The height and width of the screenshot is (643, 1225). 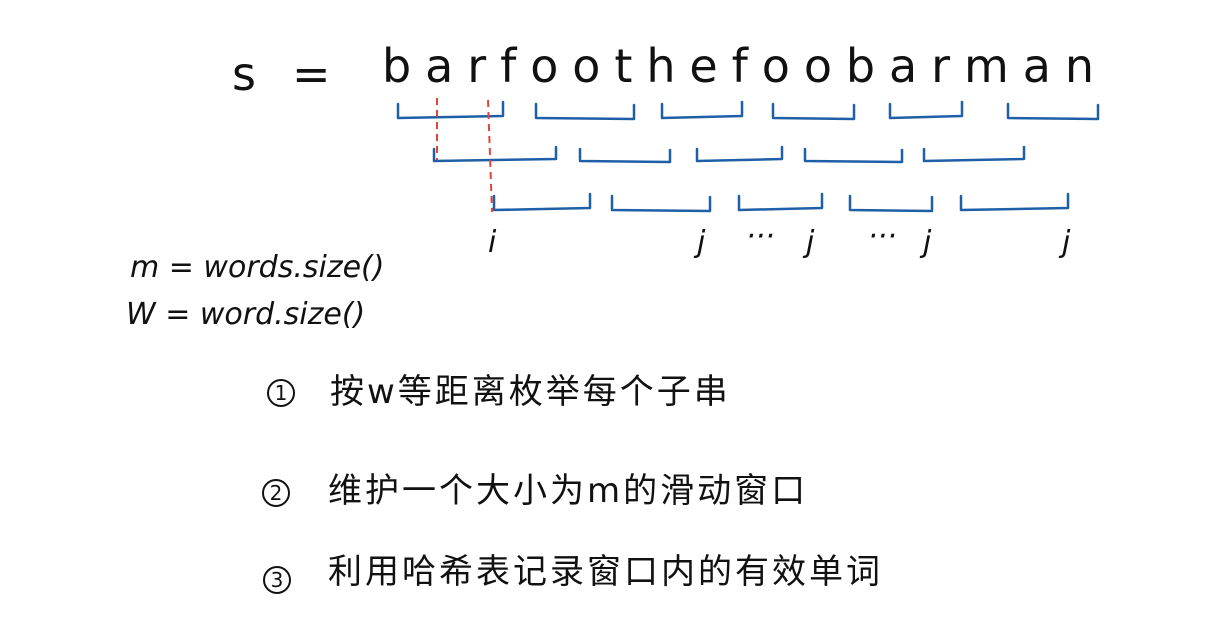 I want to click on pointer-j-1: j, so click(x=699, y=242).